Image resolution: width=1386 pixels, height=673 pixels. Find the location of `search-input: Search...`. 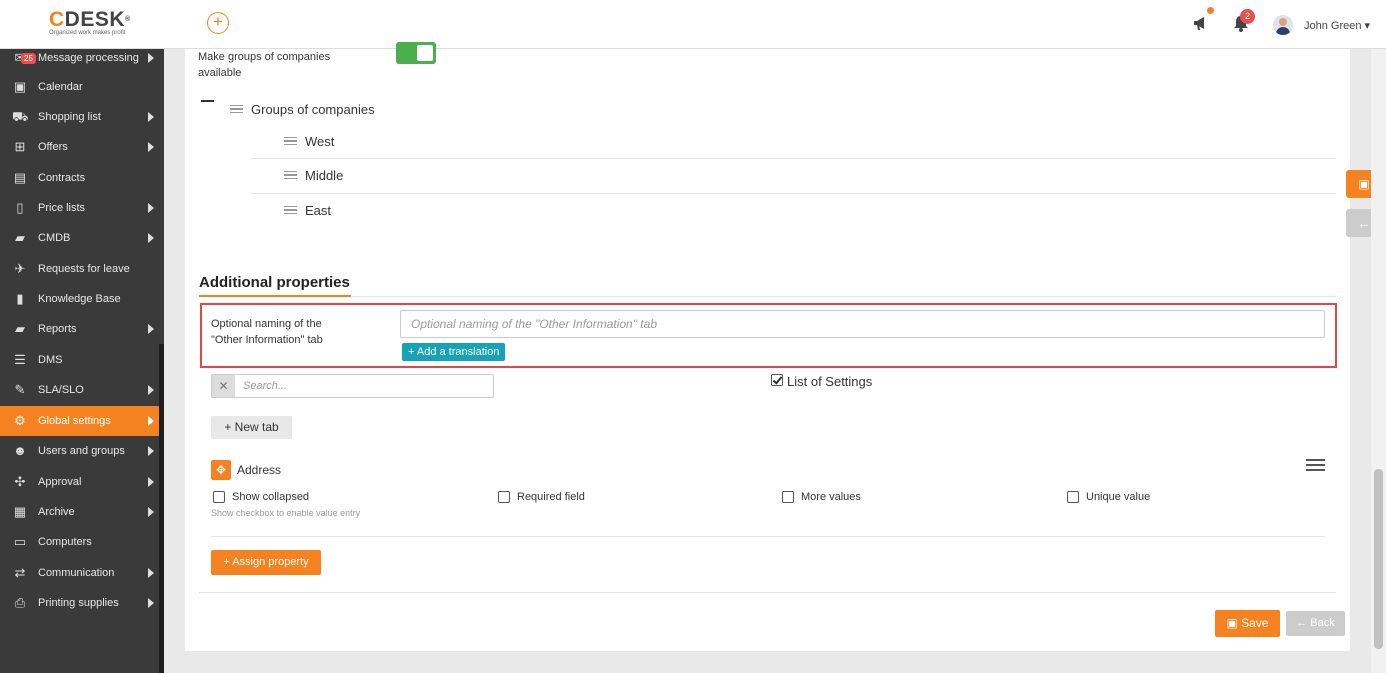

search-input: Search... is located at coordinates (265, 386).